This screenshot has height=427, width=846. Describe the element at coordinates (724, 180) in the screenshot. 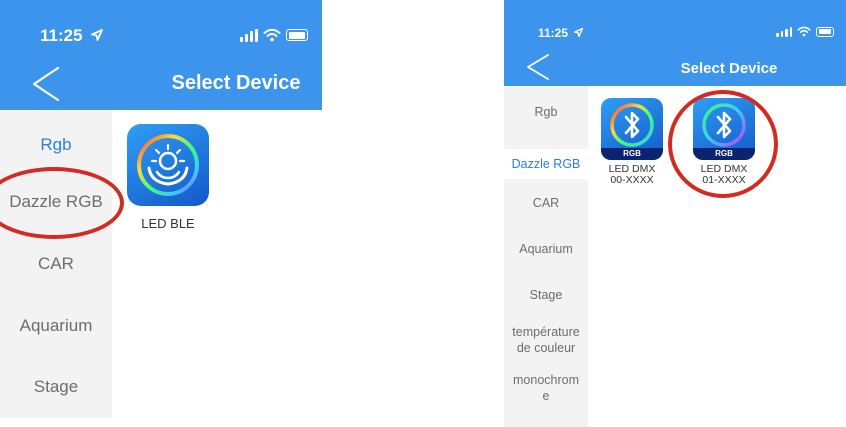

I see `device-name-line2: 01-XXXX` at that location.